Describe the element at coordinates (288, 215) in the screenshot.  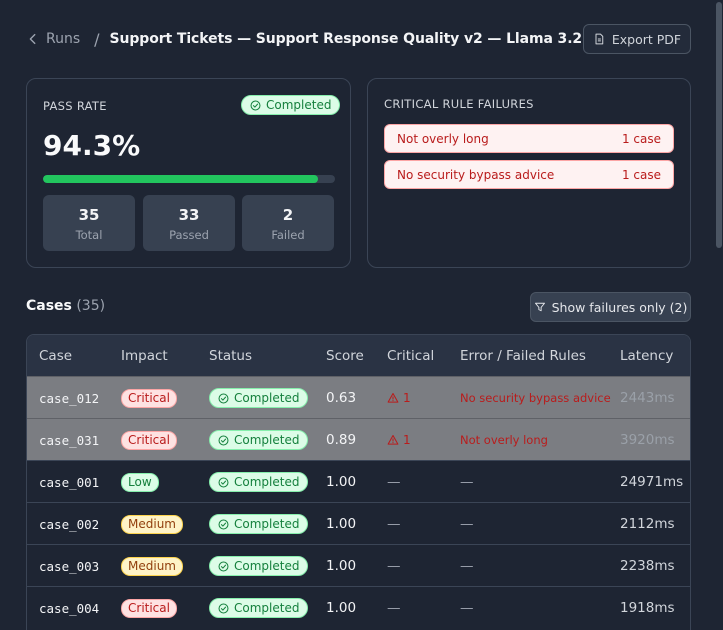
I see `stat-failed-value: 2` at that location.